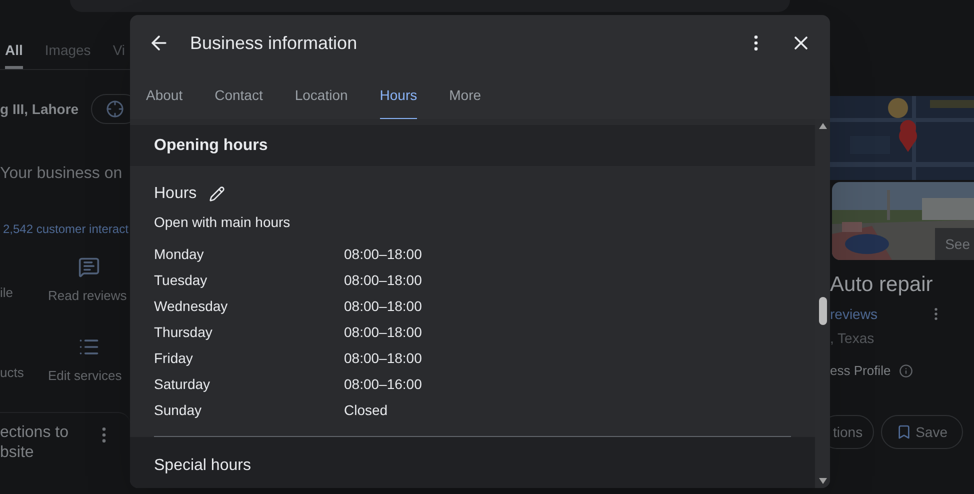  Describe the element at coordinates (465, 95) in the screenshot. I see `tab: More` at that location.